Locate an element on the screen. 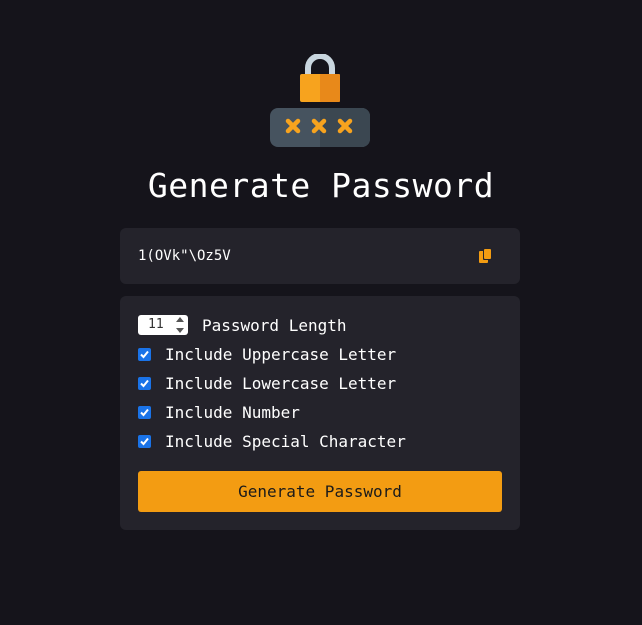 This screenshot has width=642, height=625. length-label: Password Length is located at coordinates (274, 325).